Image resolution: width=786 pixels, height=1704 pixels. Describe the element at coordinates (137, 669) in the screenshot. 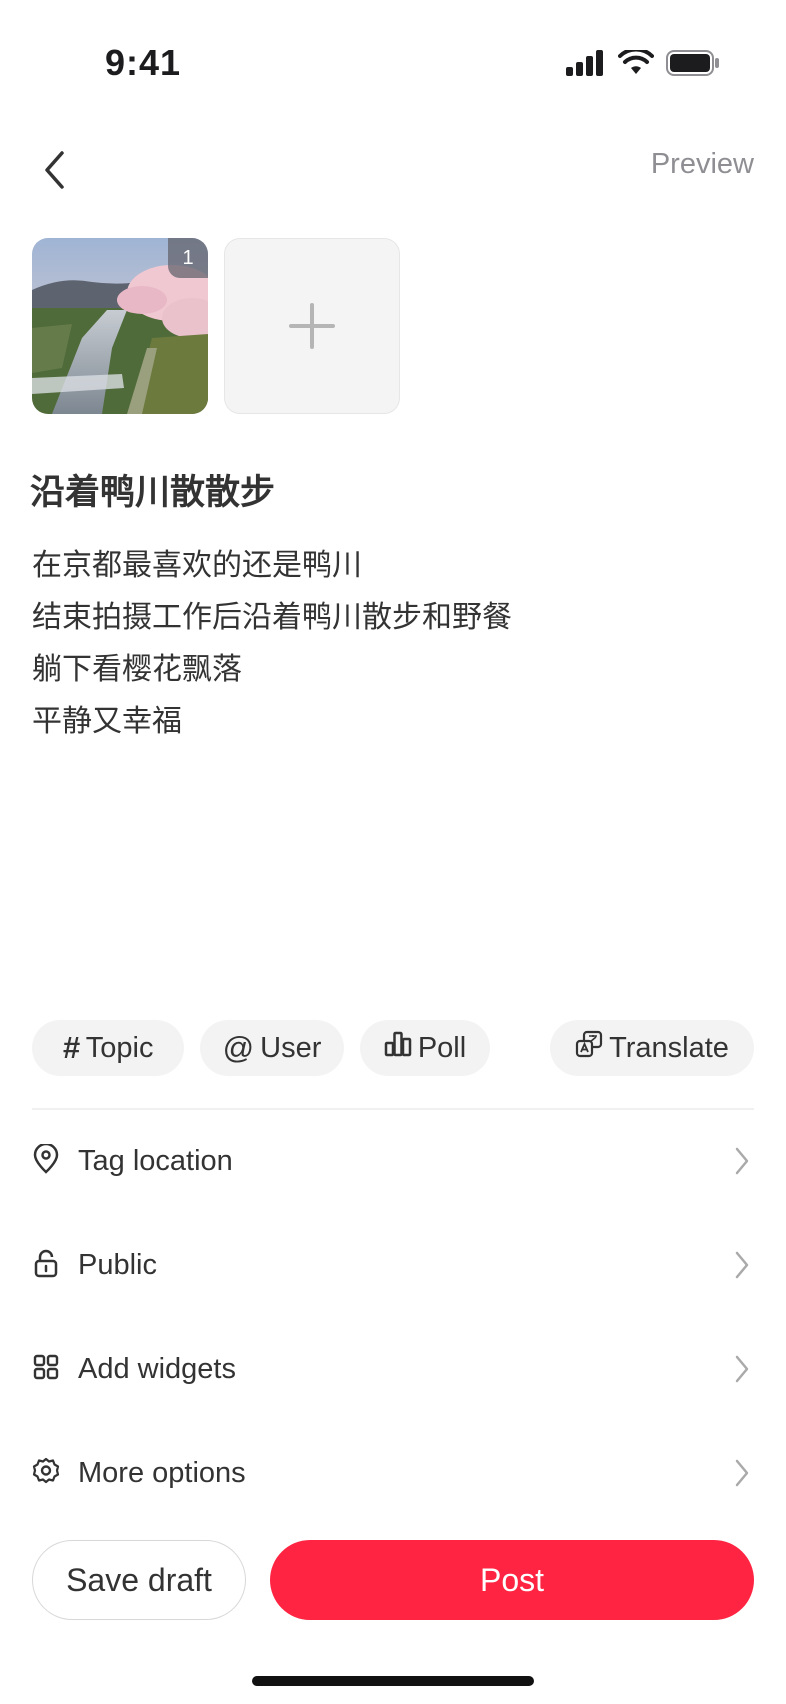

I see `body-line: 躺下看樱花飘落` at that location.